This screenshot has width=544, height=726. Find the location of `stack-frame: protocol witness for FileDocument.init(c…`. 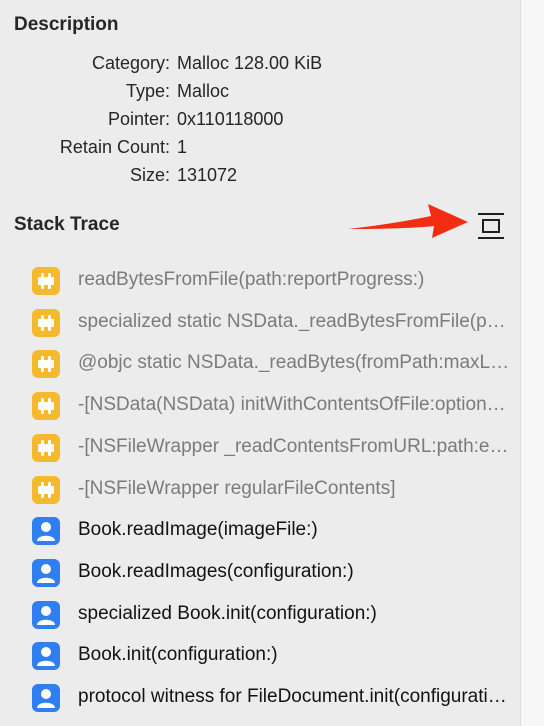

stack-frame: protocol witness for FileDocument.init(c… is located at coordinates (272, 698).